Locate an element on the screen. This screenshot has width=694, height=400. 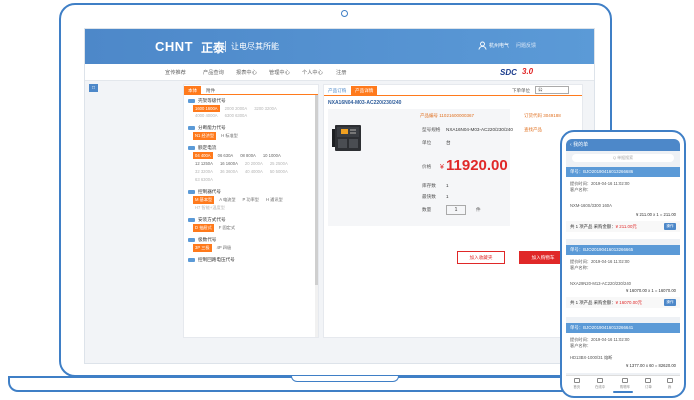
option-chip: 4000 4000A is located at coordinates (206, 115).